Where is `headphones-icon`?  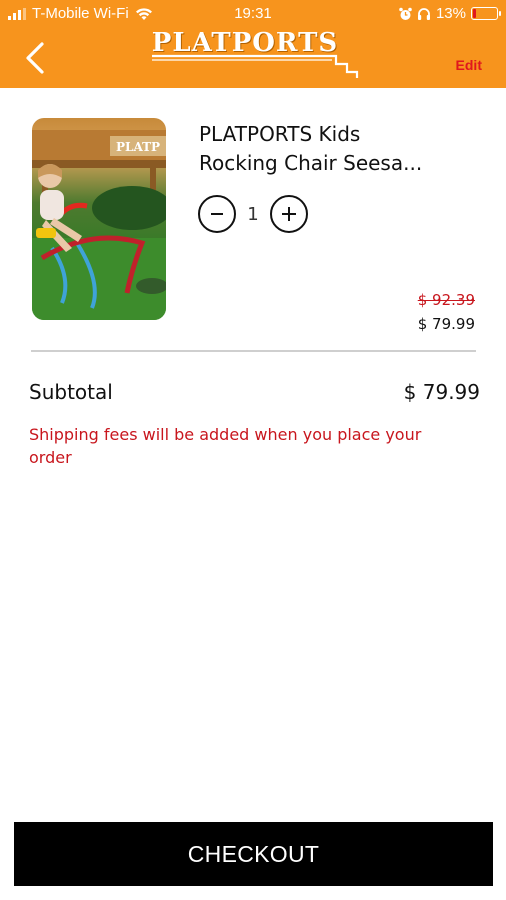 headphones-icon is located at coordinates (423, 13).